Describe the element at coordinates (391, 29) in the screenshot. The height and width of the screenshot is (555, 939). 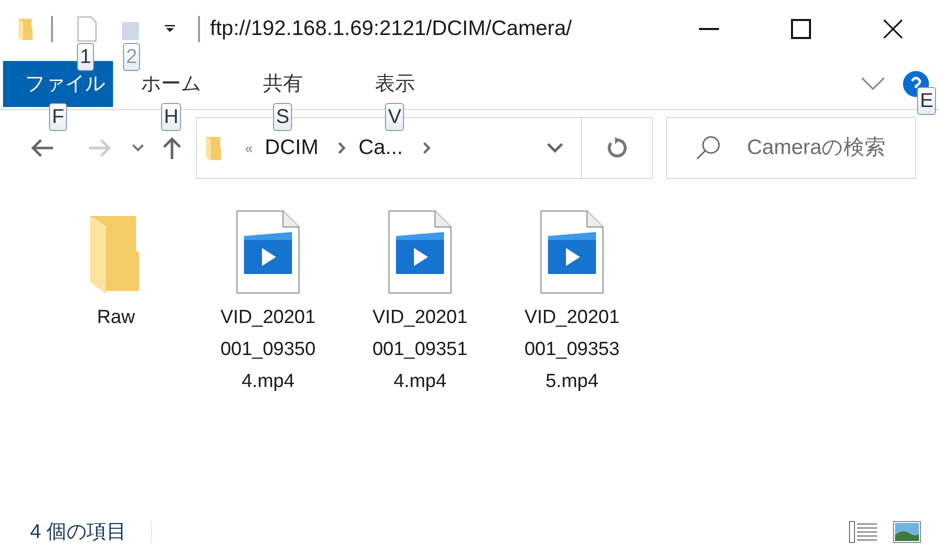
I see `window-title: ftp://192.168.1.69:2121/DCIM/Camera/` at that location.